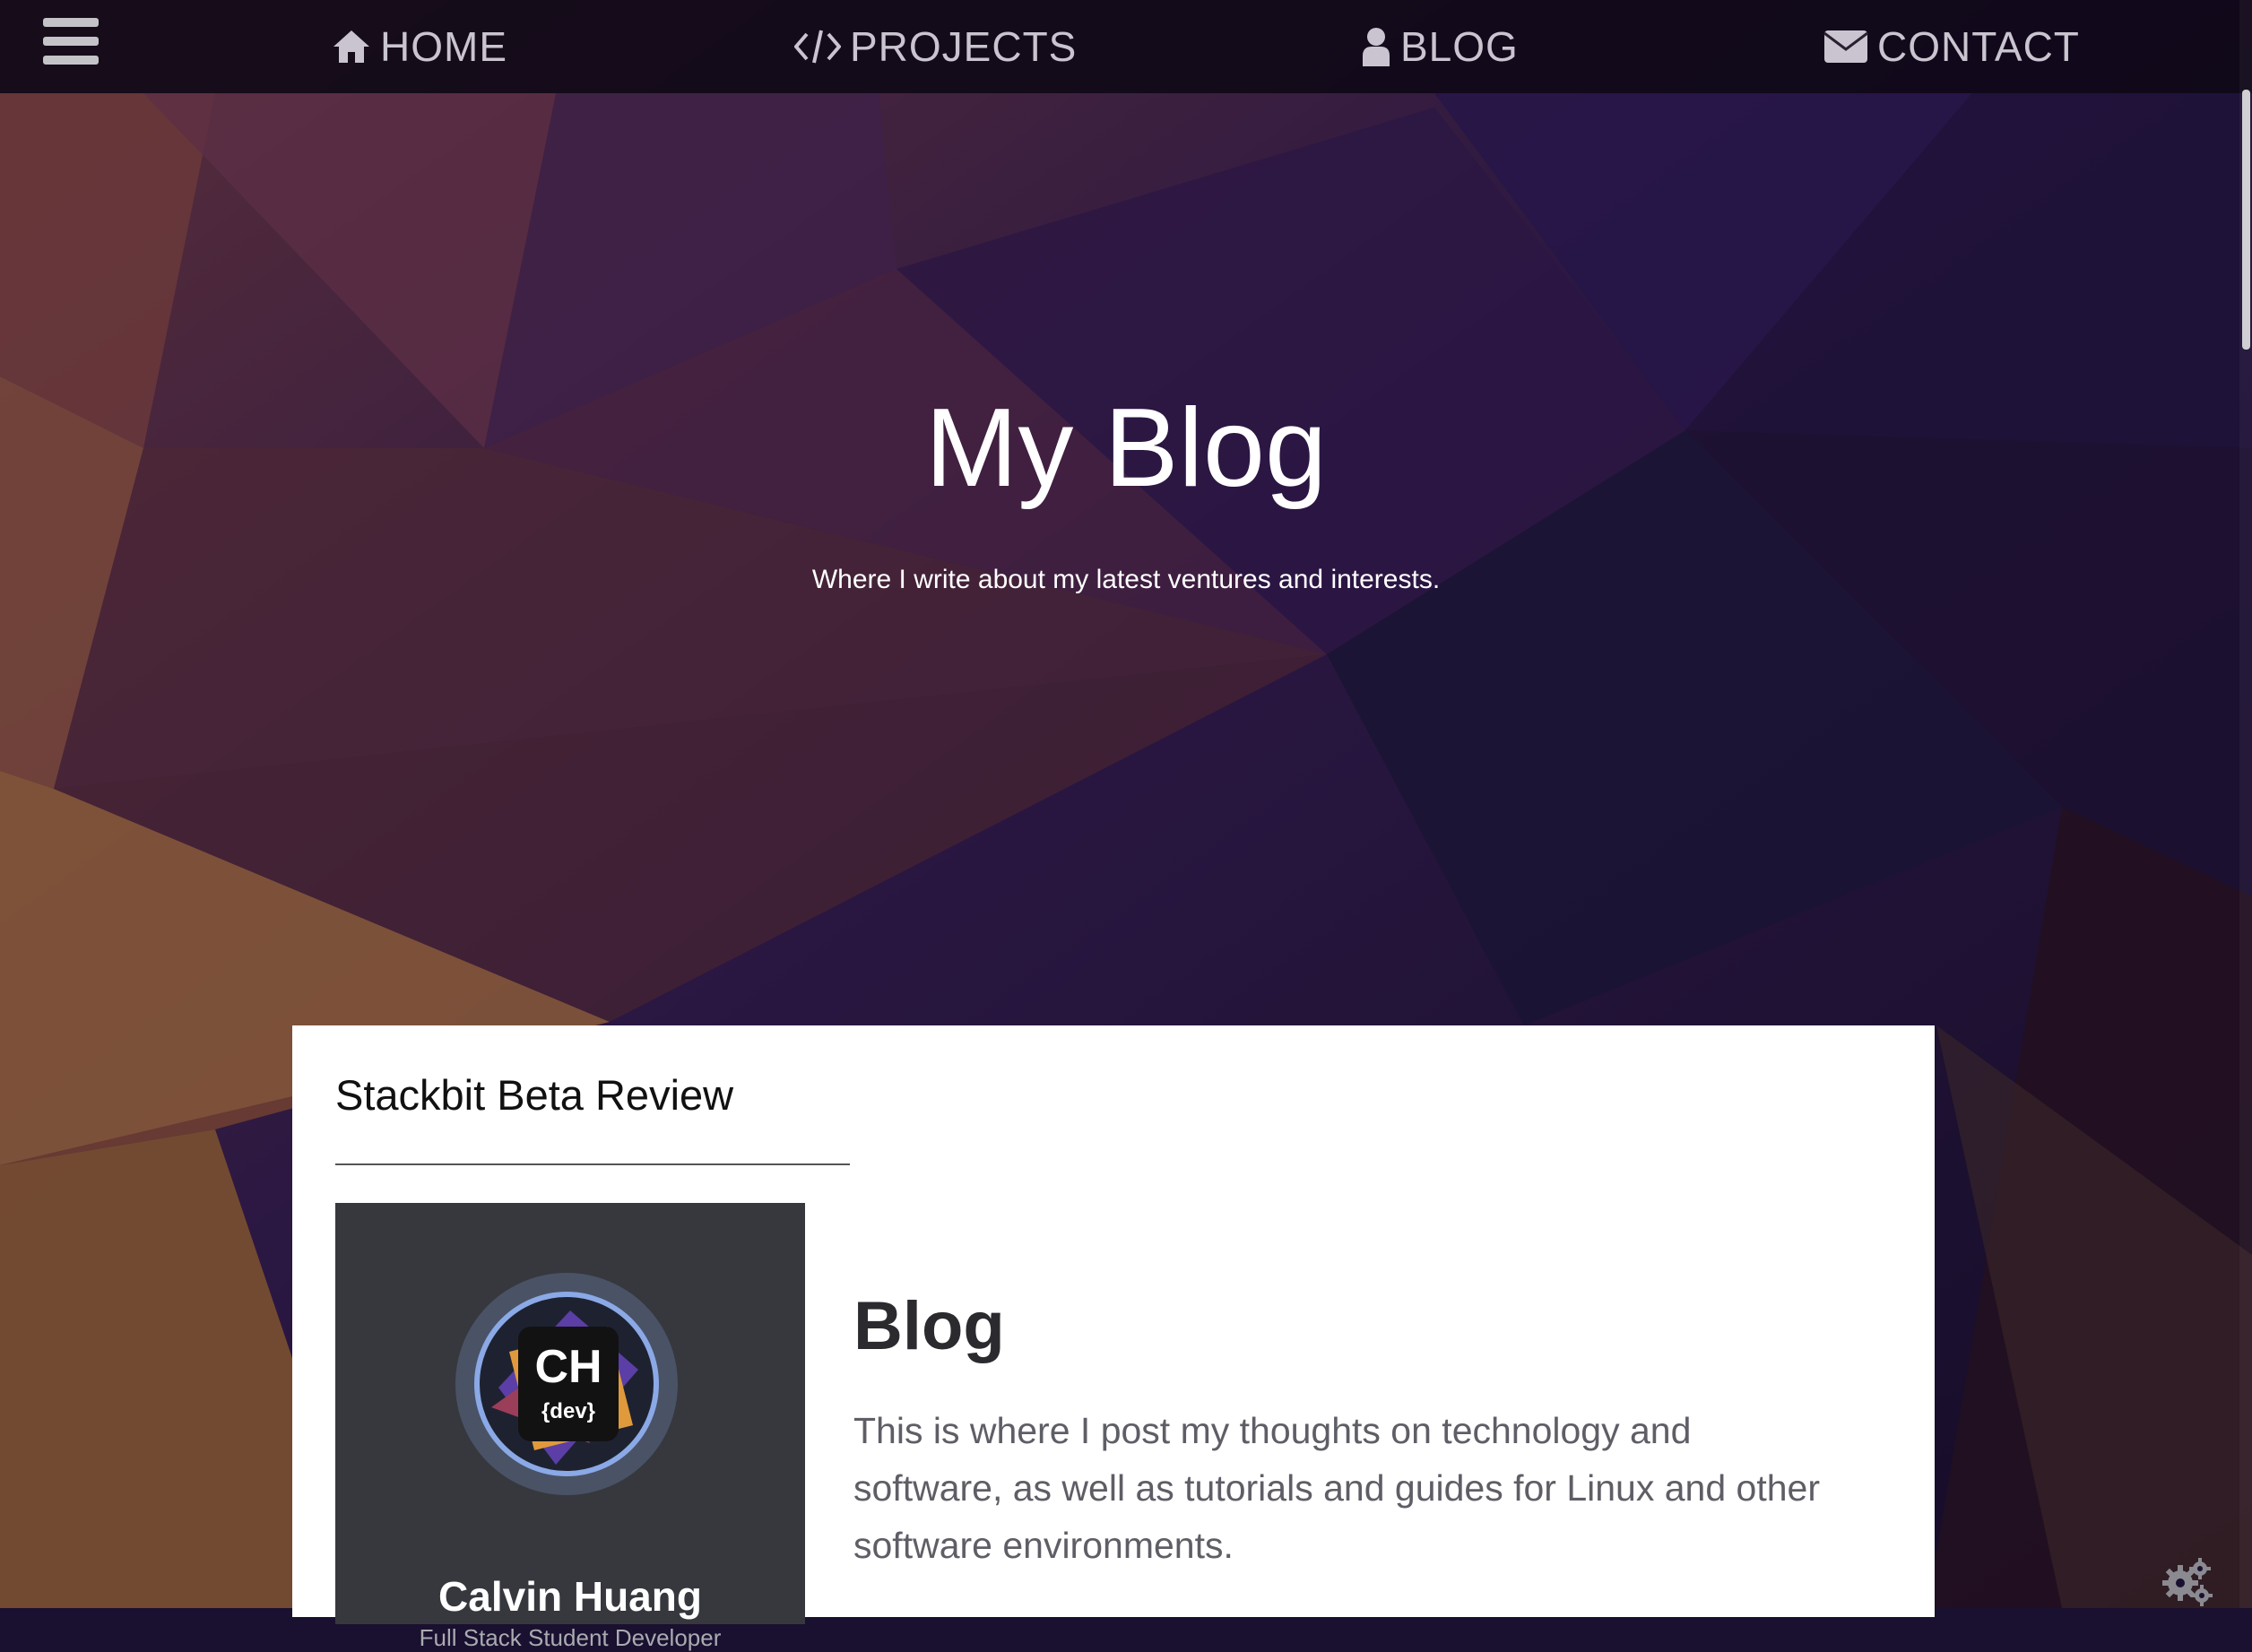  I want to click on nav-home-label: HOME, so click(443, 46).